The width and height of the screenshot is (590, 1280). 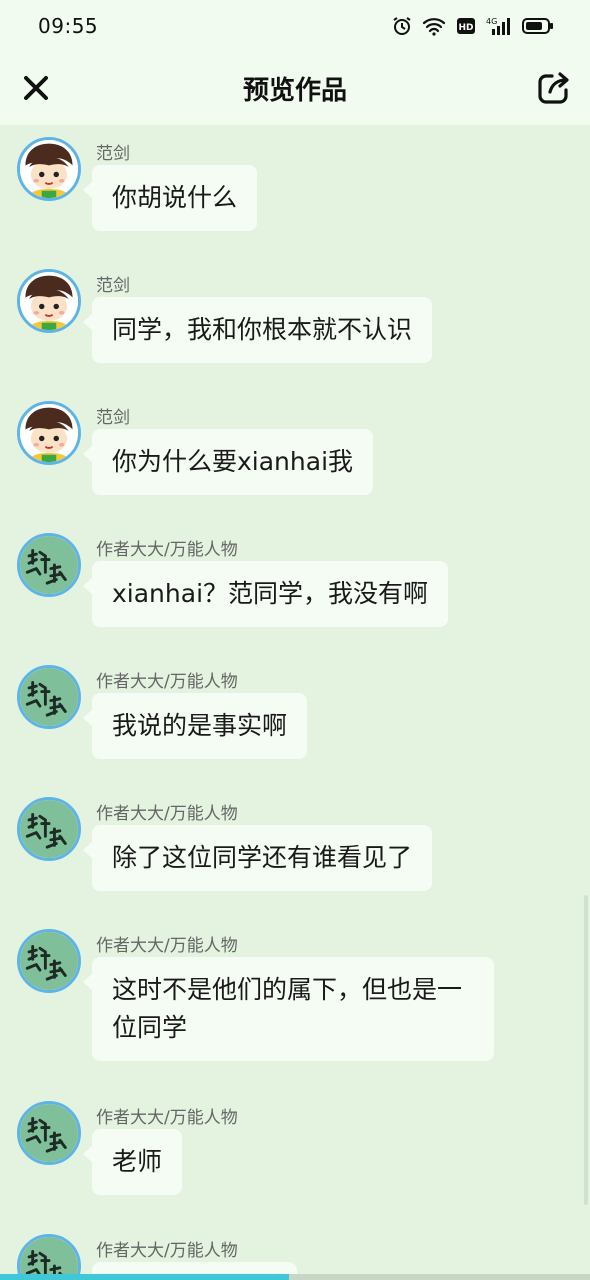 What do you see at coordinates (265, 594) in the screenshot?
I see `message-bubble: xianhai？范同学，我没有啊` at bounding box center [265, 594].